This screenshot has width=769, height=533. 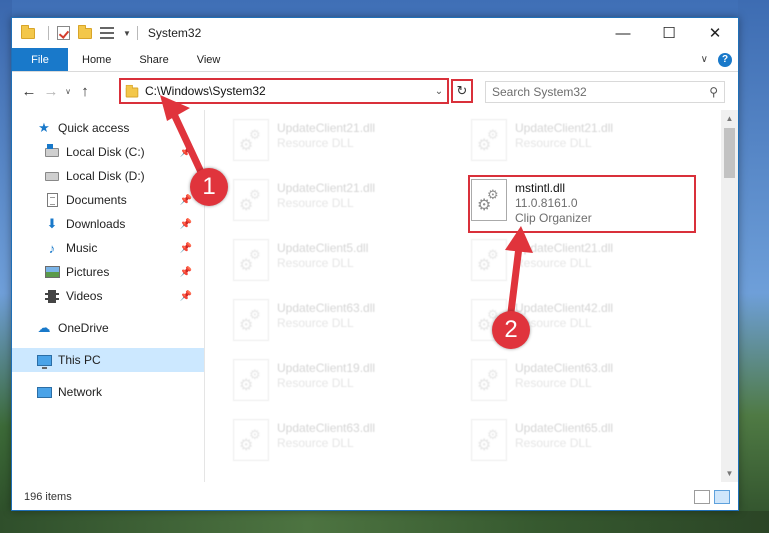 I want to click on properties-check-icon, so click(x=63, y=33).